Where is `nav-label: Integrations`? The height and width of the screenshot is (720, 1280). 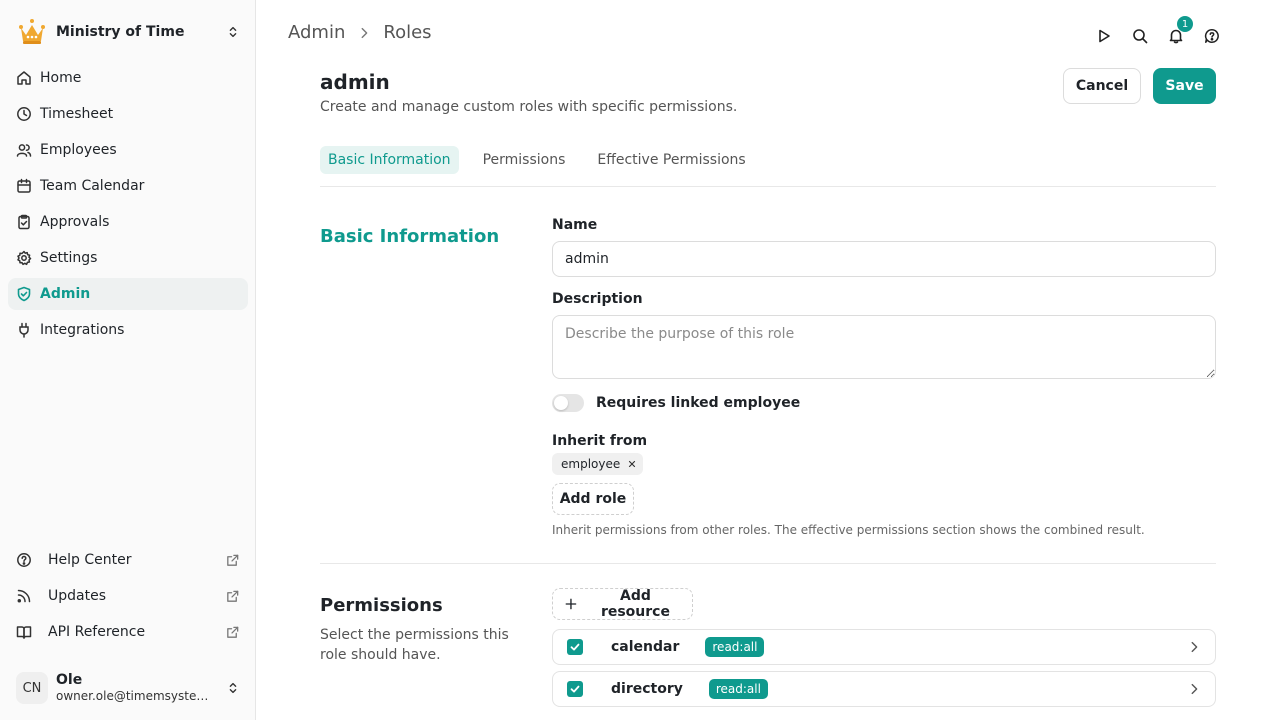
nav-label: Integrations is located at coordinates (82, 330).